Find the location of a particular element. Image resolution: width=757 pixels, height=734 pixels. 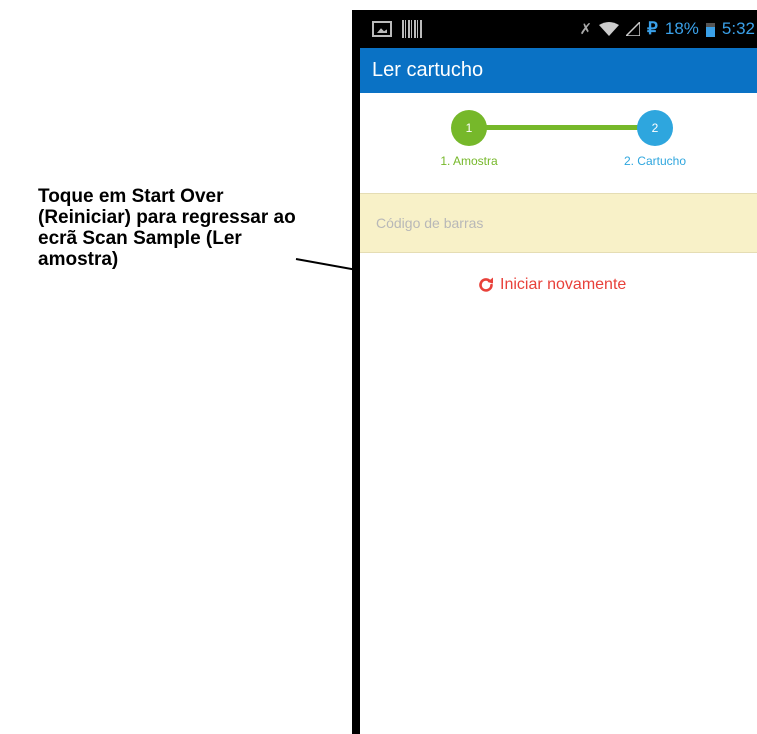

start-over-button: Iniciar novamente is located at coordinates (551, 285).